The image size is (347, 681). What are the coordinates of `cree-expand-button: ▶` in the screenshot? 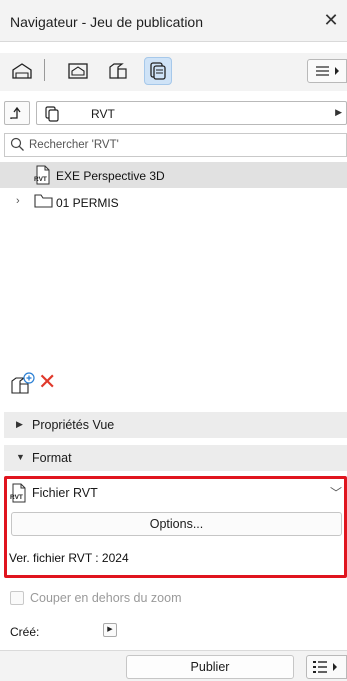 It's located at (110, 630).